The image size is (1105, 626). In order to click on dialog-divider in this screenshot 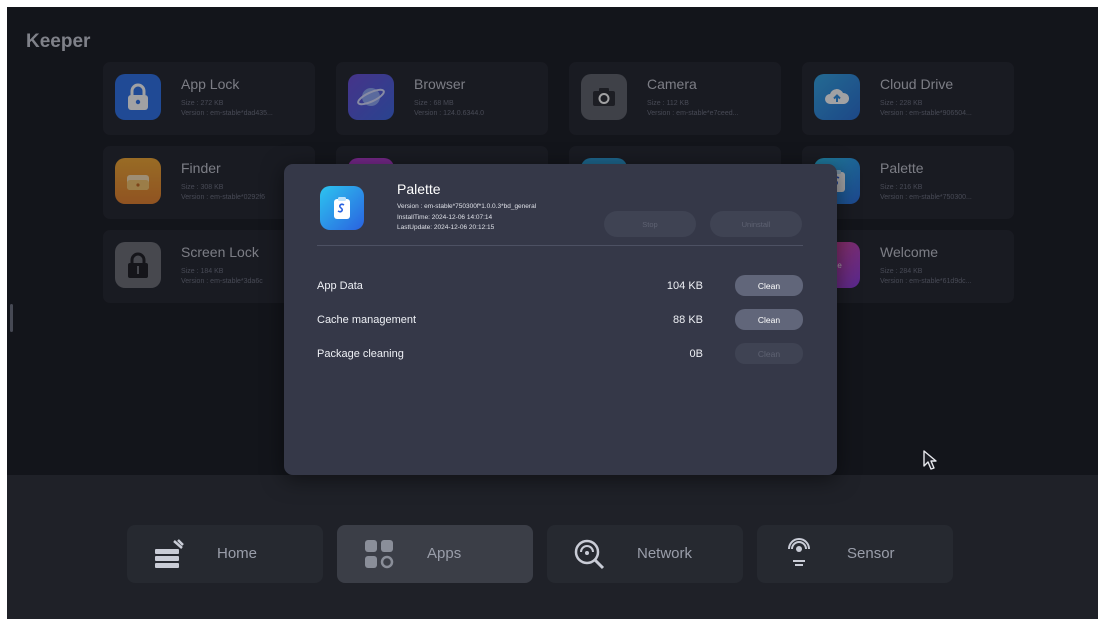, I will do `click(560, 245)`.